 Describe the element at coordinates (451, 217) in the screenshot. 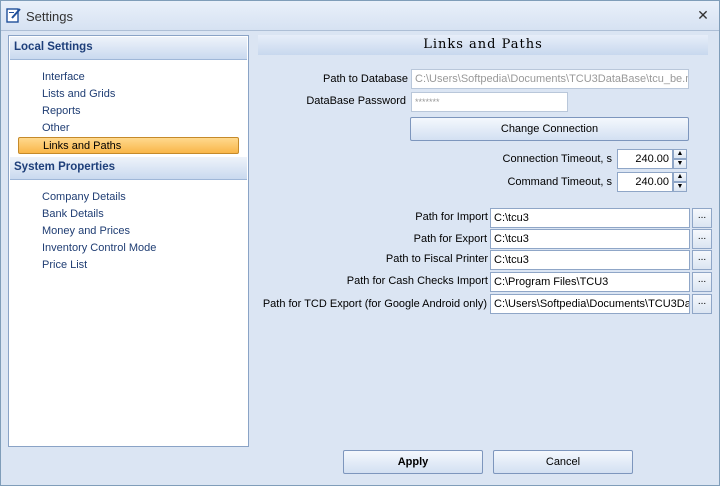

I see `import-path-label: Path for Import` at that location.